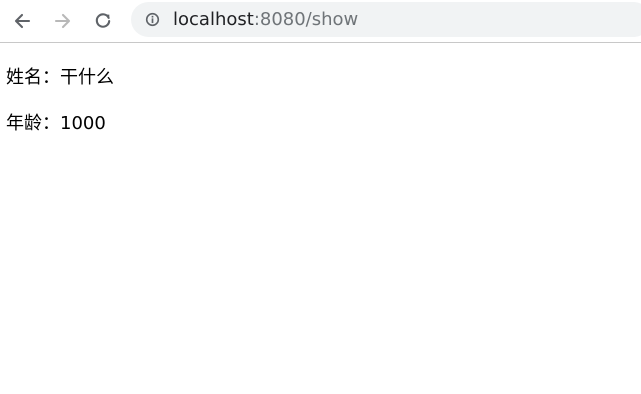 Image resolution: width=641 pixels, height=394 pixels. I want to click on address-bar: localhost:8080/show, so click(386, 19).